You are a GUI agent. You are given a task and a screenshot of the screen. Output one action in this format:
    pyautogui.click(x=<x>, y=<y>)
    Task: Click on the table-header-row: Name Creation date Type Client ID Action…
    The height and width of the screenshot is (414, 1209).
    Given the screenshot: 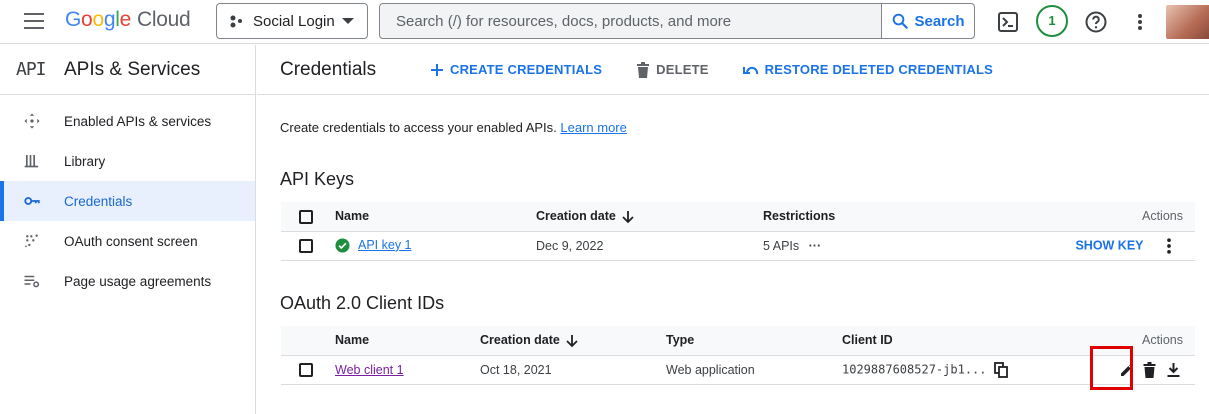 What is the action you would take?
    pyautogui.click(x=738, y=341)
    